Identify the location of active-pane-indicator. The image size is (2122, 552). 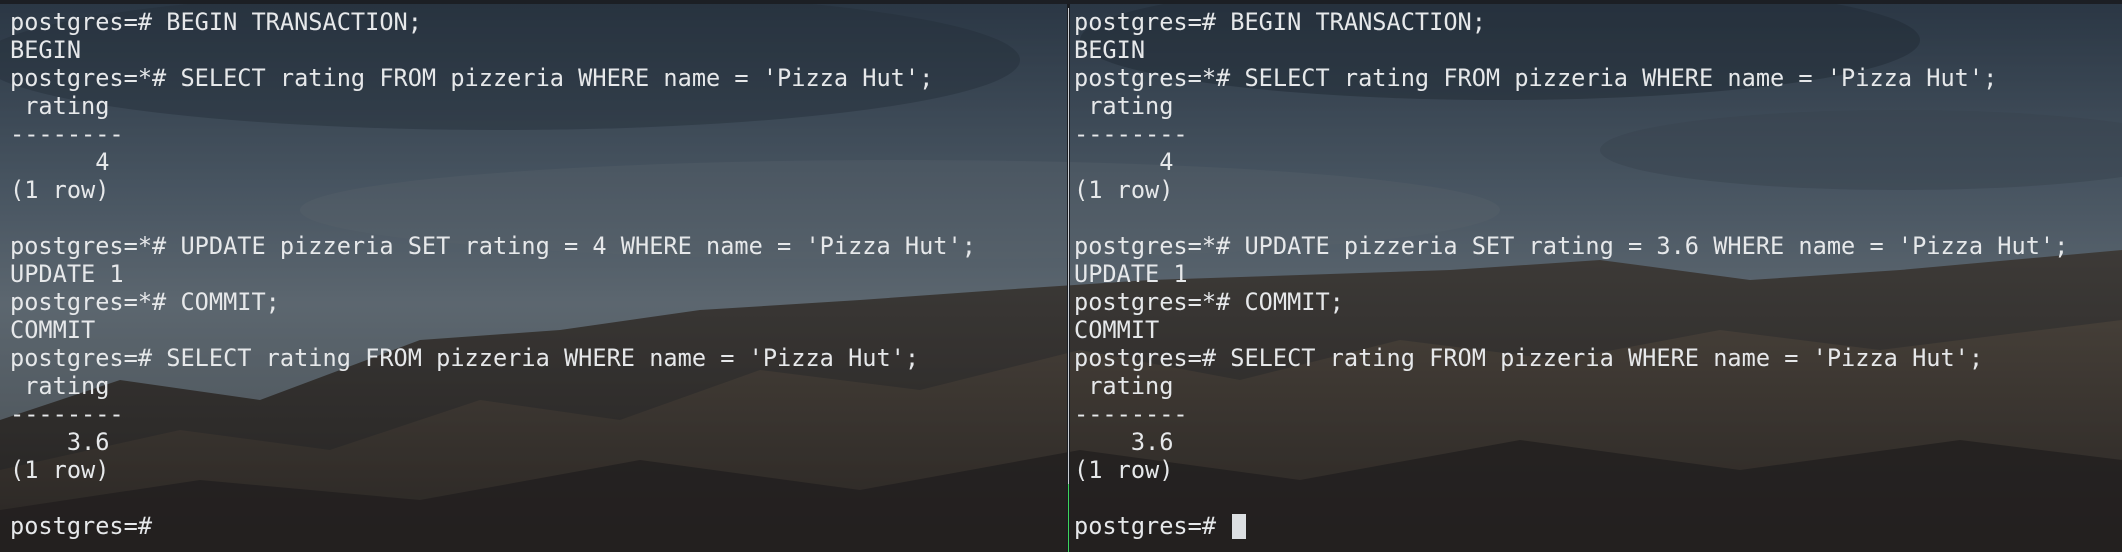
(1068, 518).